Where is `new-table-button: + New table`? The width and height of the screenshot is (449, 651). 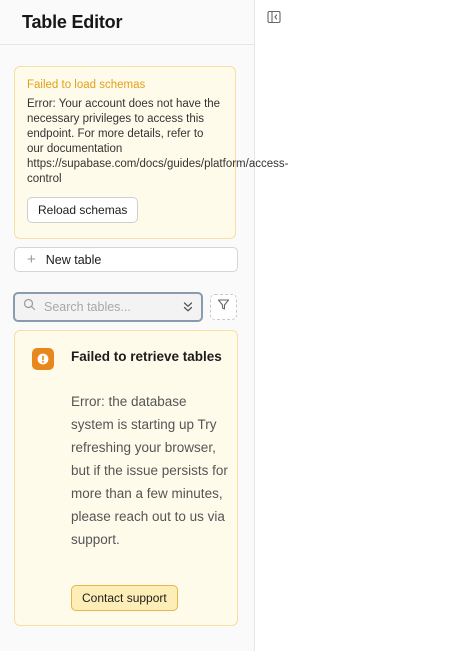 new-table-button: + New table is located at coordinates (126, 259).